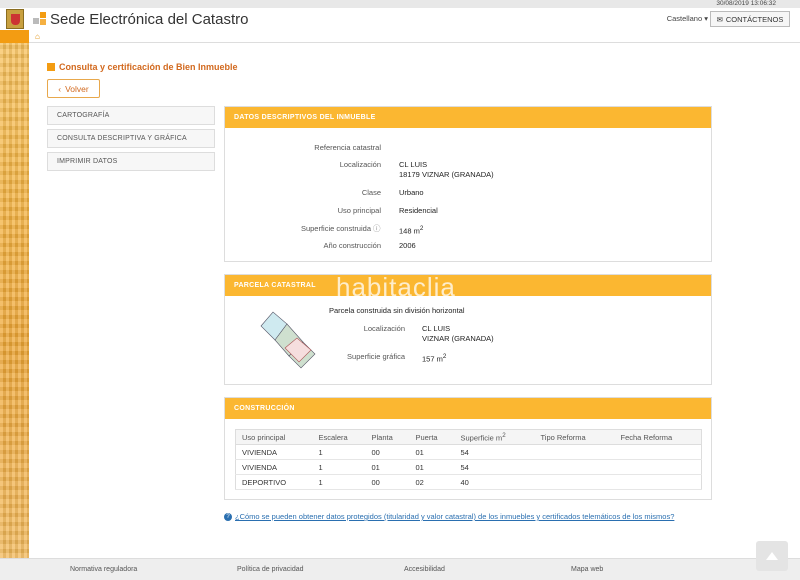  What do you see at coordinates (706, 18) in the screenshot?
I see `chevron-down-icon: ▾` at bounding box center [706, 18].